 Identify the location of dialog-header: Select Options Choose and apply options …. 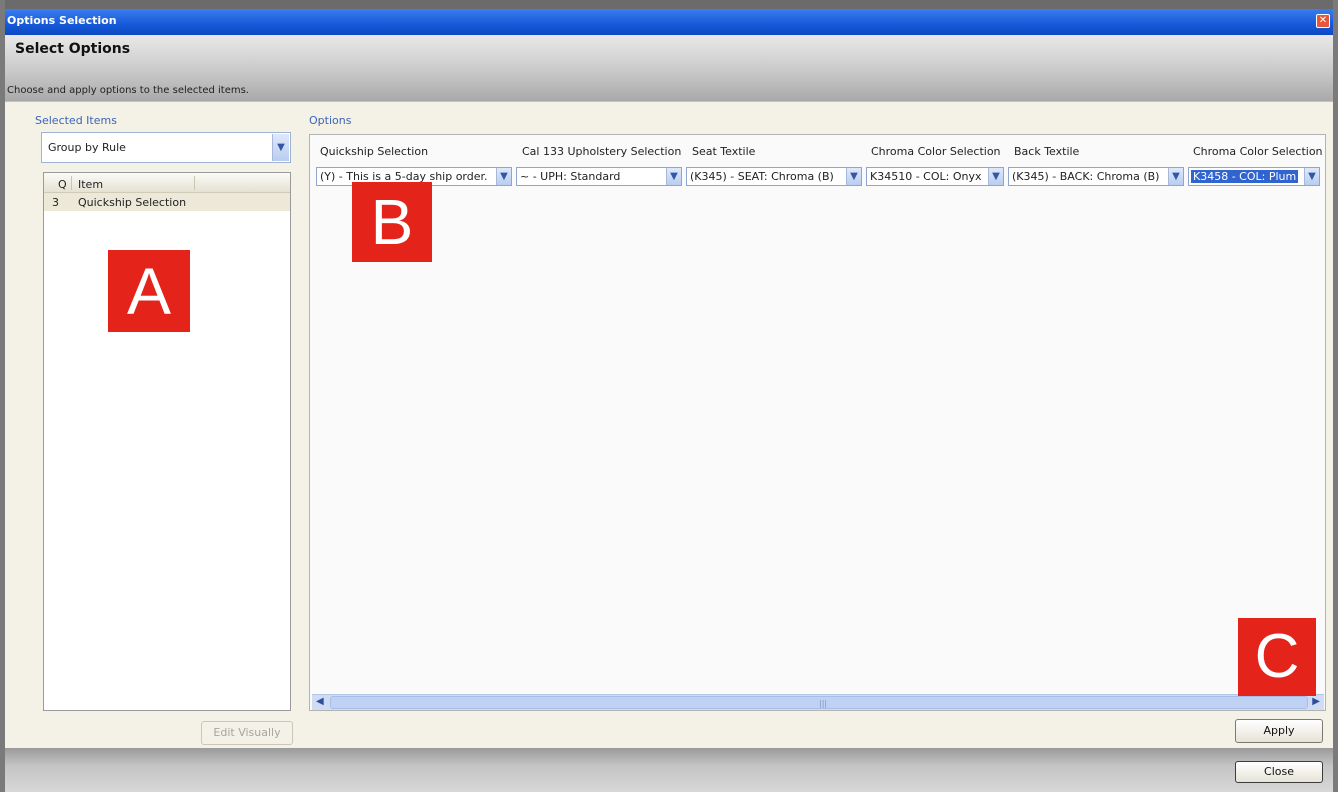
(669, 68).